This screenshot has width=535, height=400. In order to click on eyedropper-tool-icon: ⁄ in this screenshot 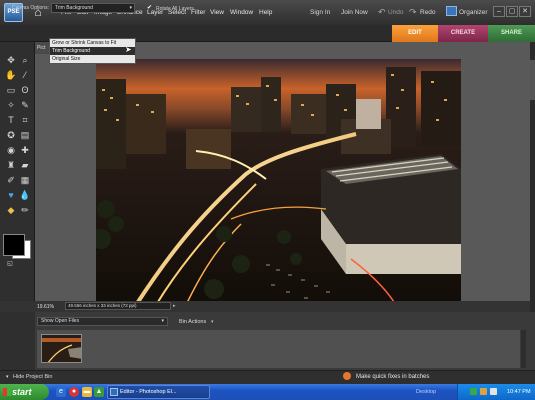, I will do `click(25, 75)`.